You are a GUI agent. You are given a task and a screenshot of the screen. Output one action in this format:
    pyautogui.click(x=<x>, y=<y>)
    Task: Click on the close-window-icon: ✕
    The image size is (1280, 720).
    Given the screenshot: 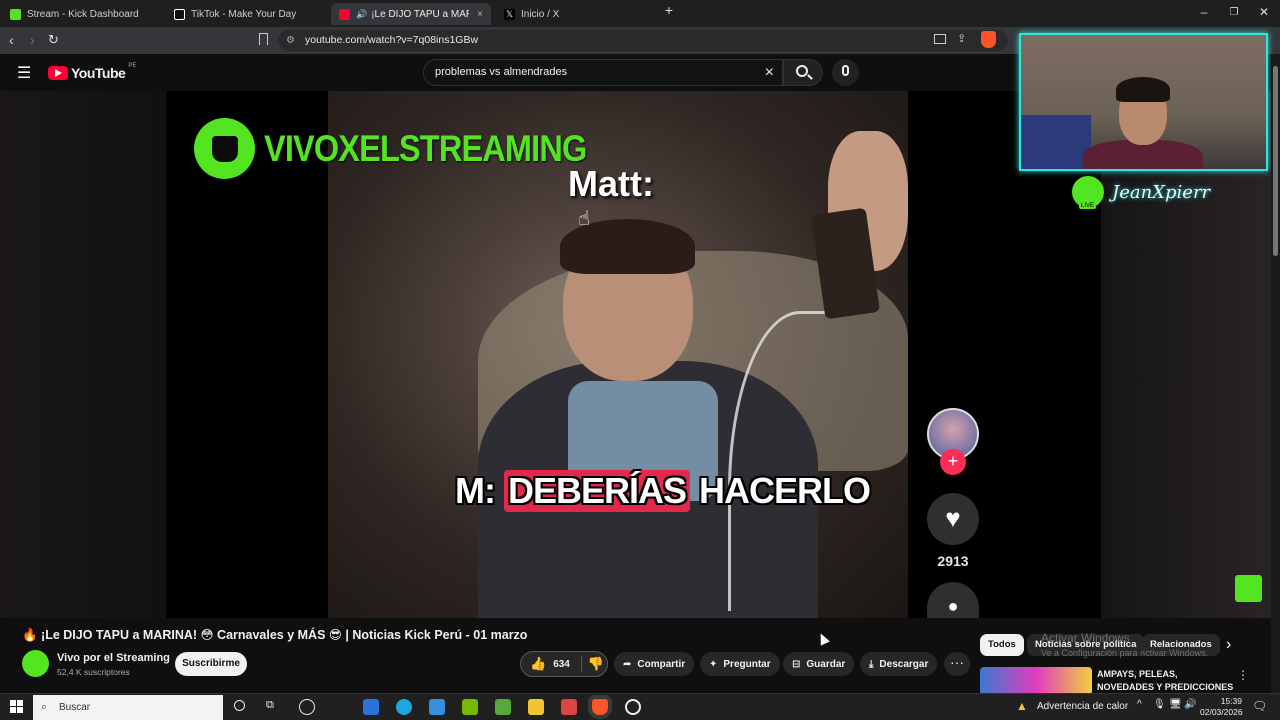 What is the action you would take?
    pyautogui.click(x=1264, y=12)
    